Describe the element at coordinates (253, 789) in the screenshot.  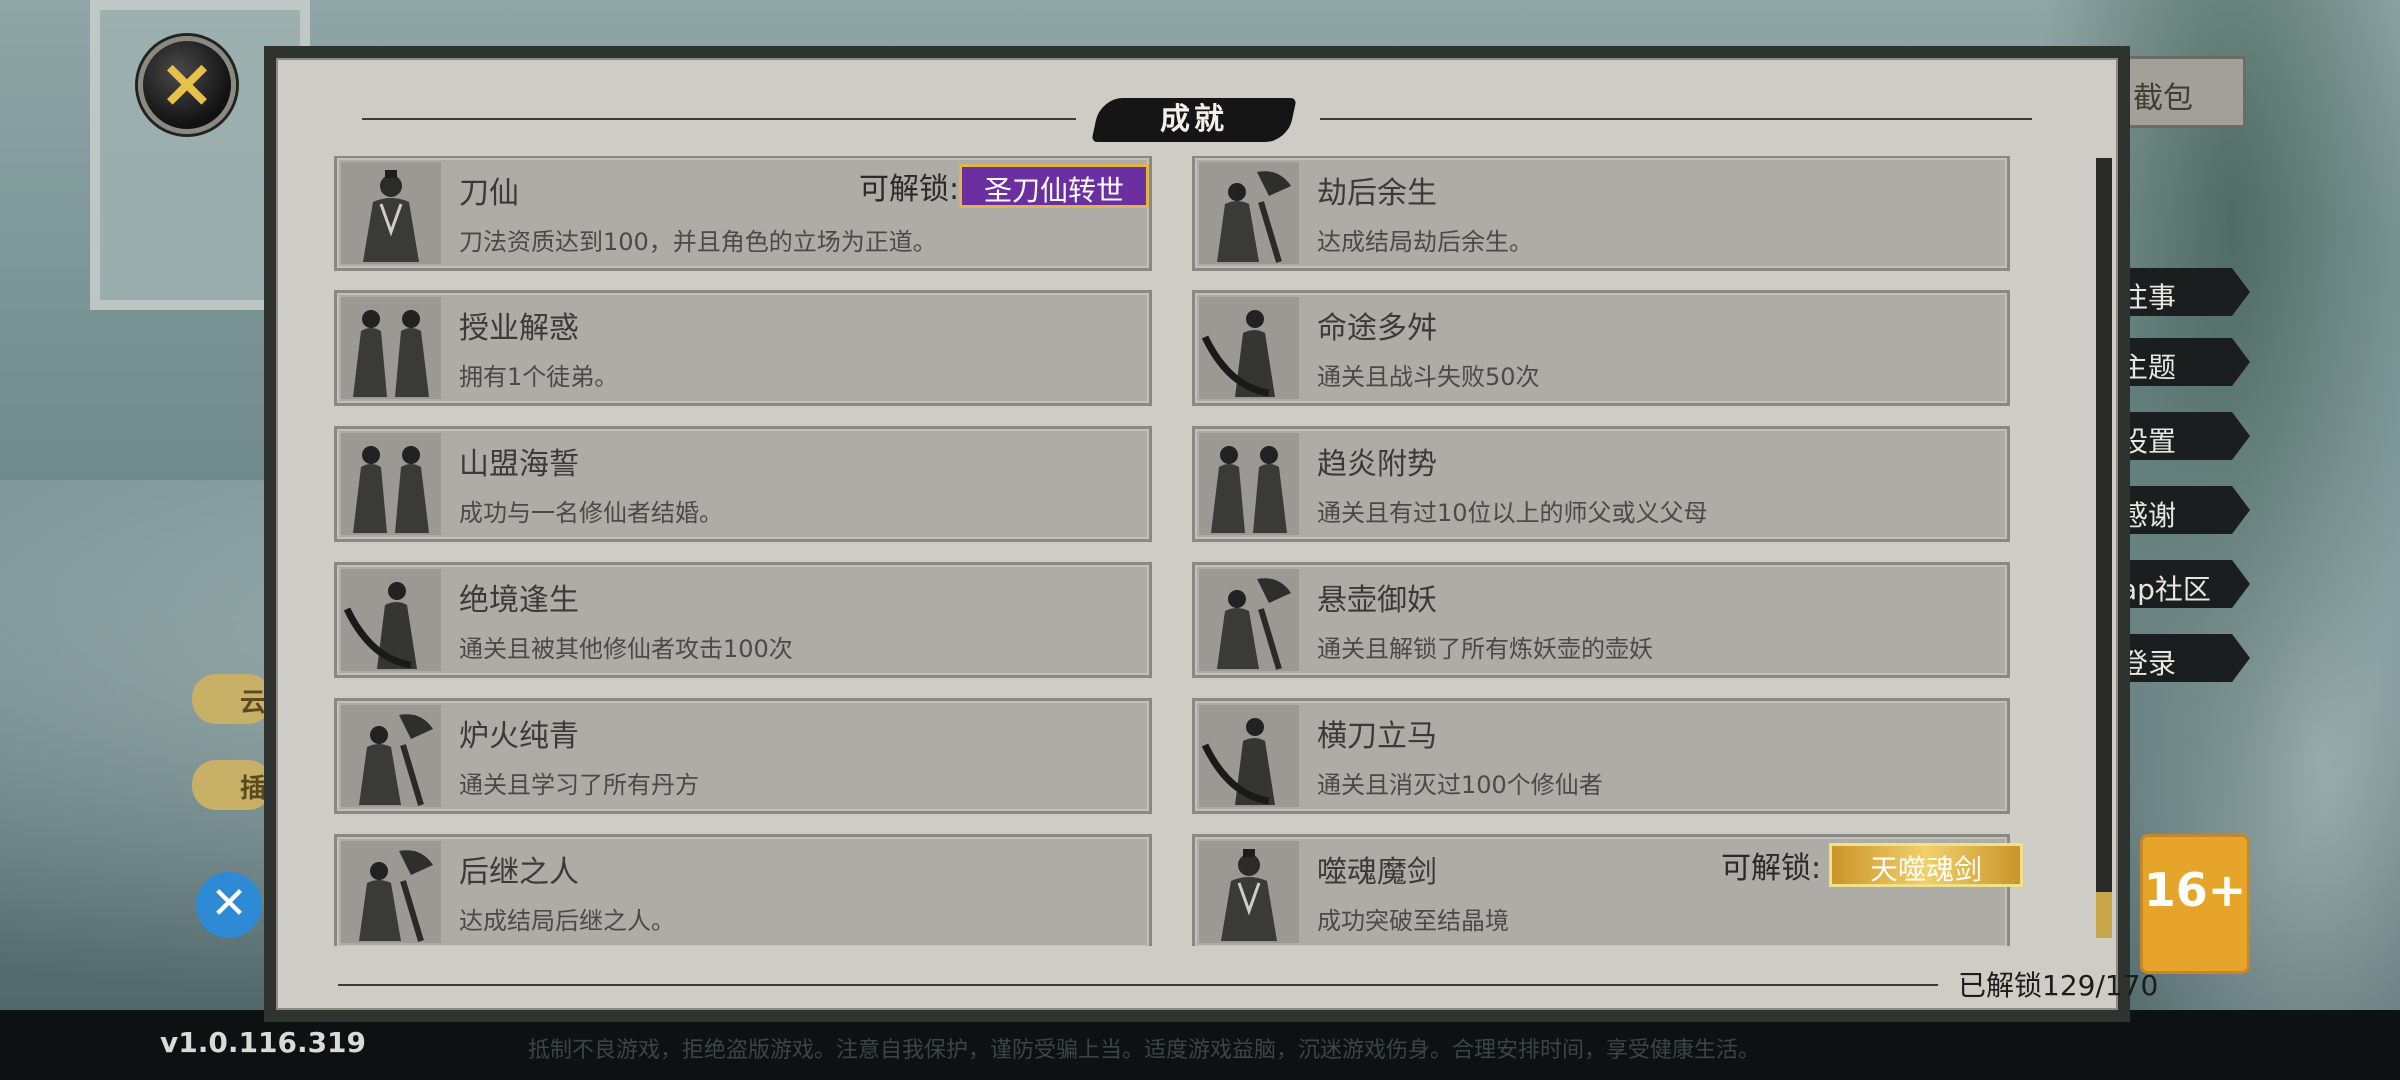
I see `left-pill-label: 插` at that location.